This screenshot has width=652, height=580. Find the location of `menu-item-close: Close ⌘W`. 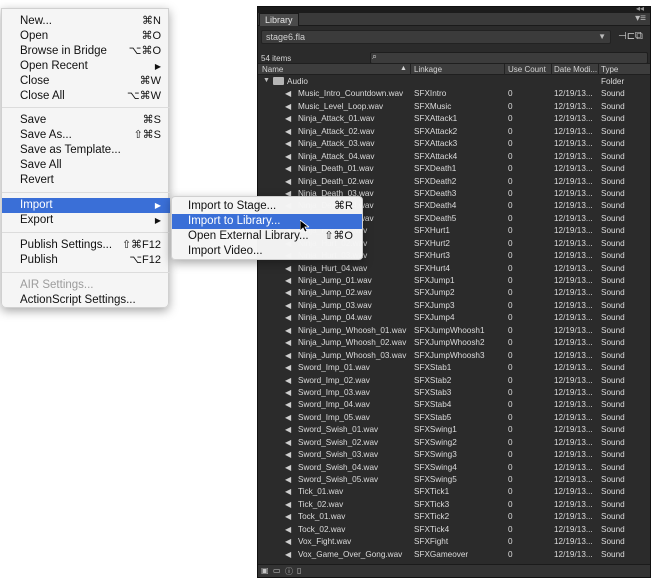

menu-item-close: Close ⌘W is located at coordinates (86, 81).